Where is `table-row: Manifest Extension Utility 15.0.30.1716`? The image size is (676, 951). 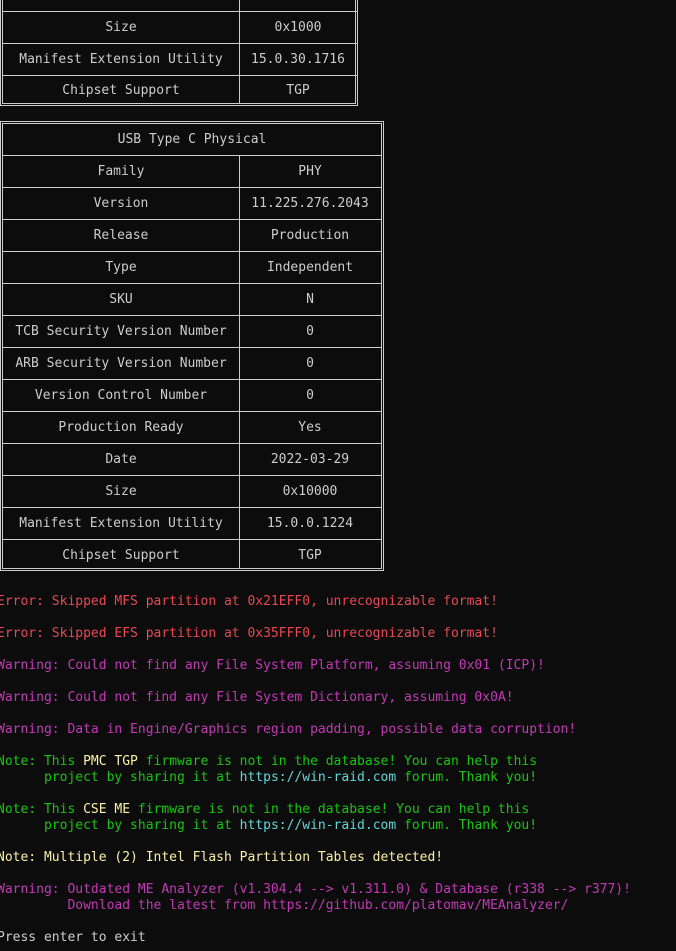 table-row: Manifest Extension Utility 15.0.30.1716 is located at coordinates (180, 59).